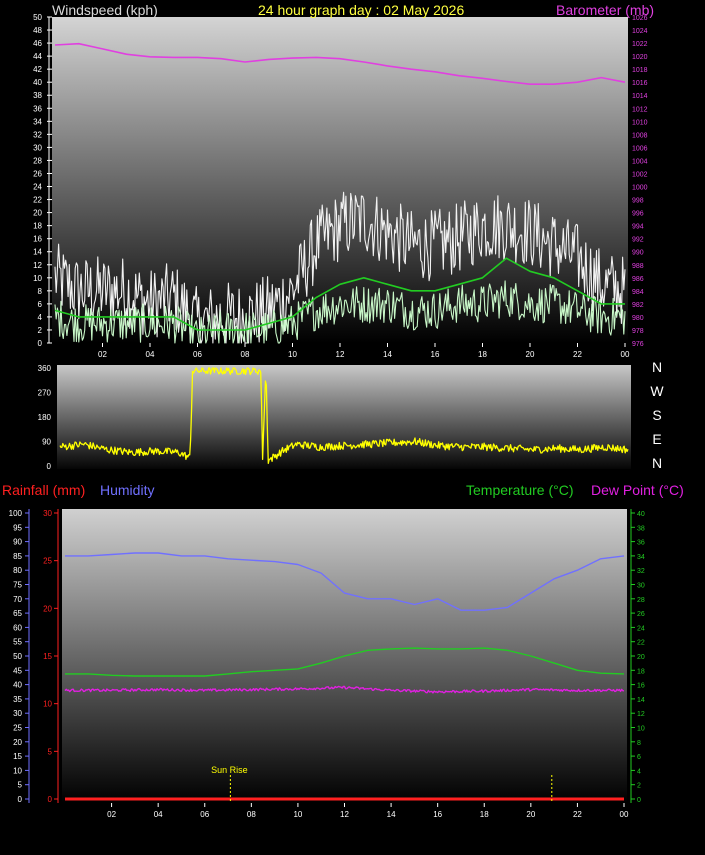 Image resolution: width=705 pixels, height=855 pixels. Describe the element at coordinates (102, 354) in the screenshot. I see `wind-xtick-label: 02` at that location.